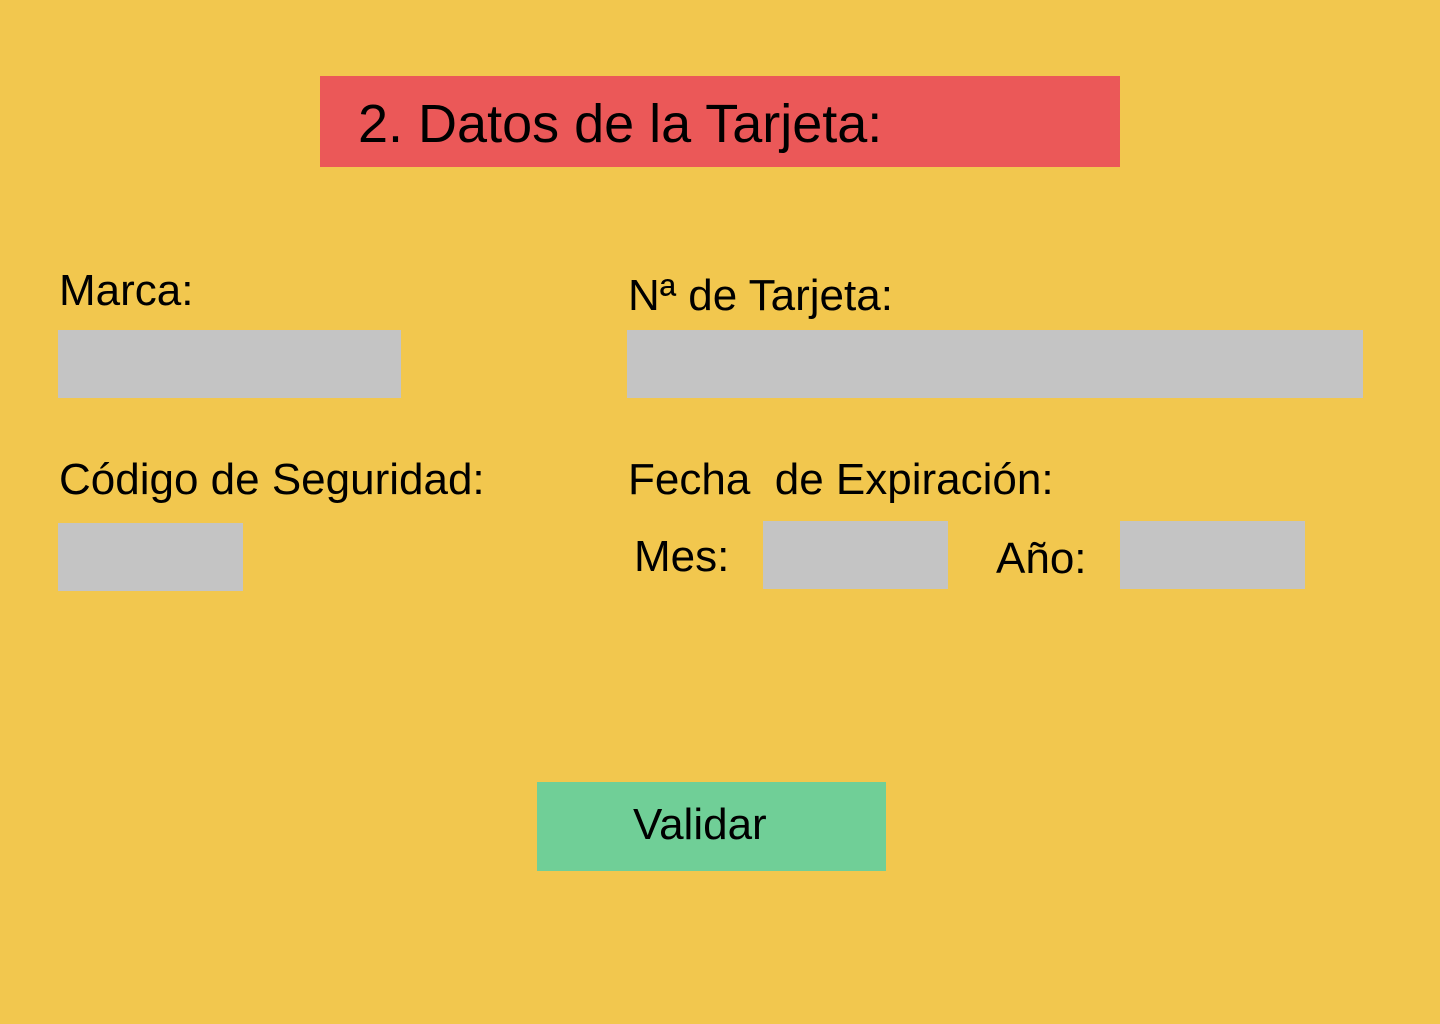 The image size is (1440, 1024). Describe the element at coordinates (1041, 558) in the screenshot. I see `expiration-year-label: Año:` at that location.